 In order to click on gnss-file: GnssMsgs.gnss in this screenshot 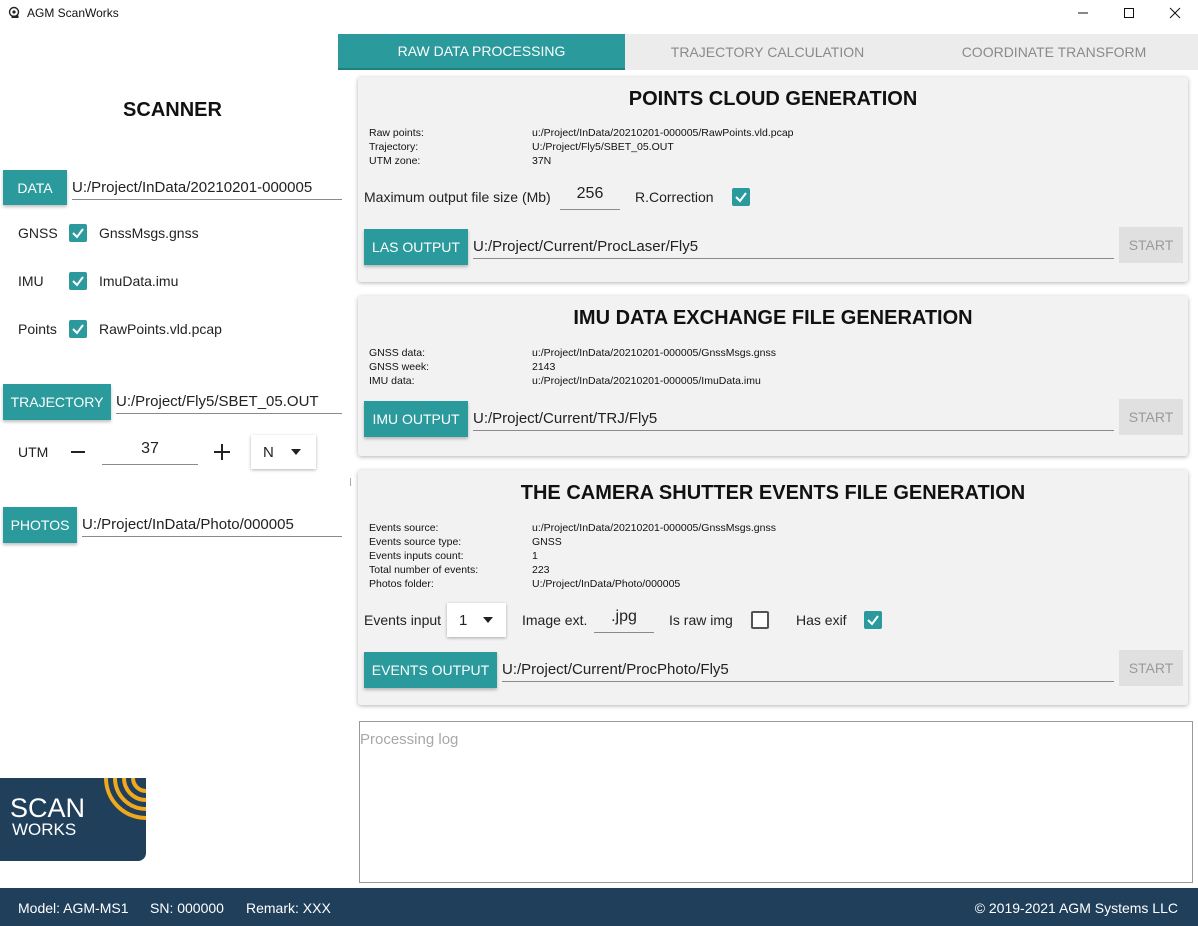, I will do `click(149, 233)`.